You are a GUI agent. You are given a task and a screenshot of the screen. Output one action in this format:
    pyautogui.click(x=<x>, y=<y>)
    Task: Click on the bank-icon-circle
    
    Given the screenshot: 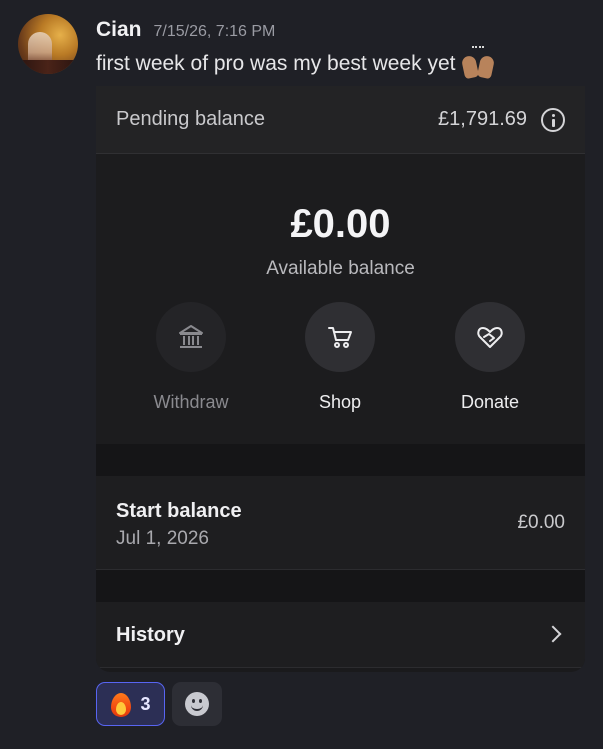 What is the action you would take?
    pyautogui.click(x=191, y=337)
    